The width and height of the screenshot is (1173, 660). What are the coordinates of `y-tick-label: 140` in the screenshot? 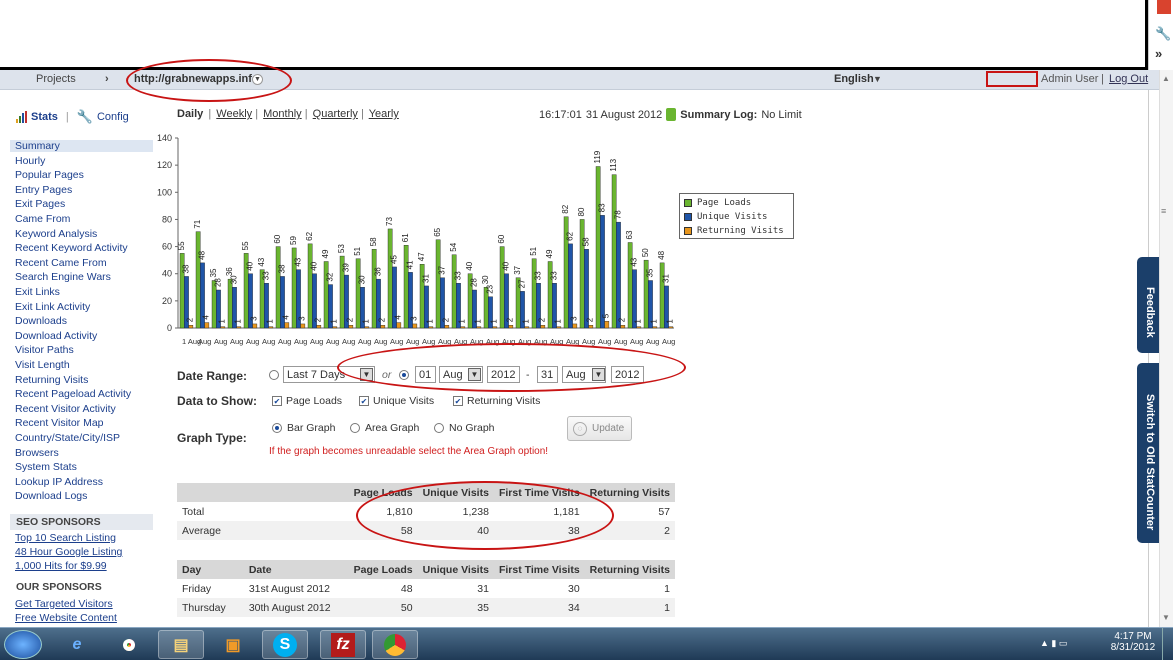 It's located at (164, 138).